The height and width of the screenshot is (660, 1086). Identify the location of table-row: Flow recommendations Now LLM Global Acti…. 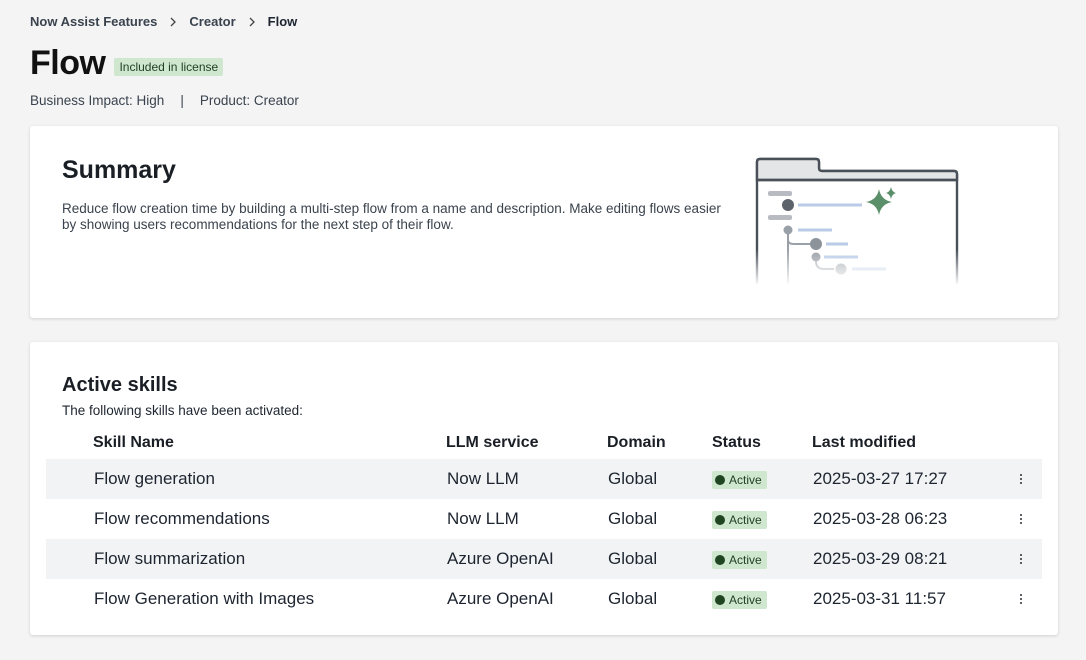
(544, 519).